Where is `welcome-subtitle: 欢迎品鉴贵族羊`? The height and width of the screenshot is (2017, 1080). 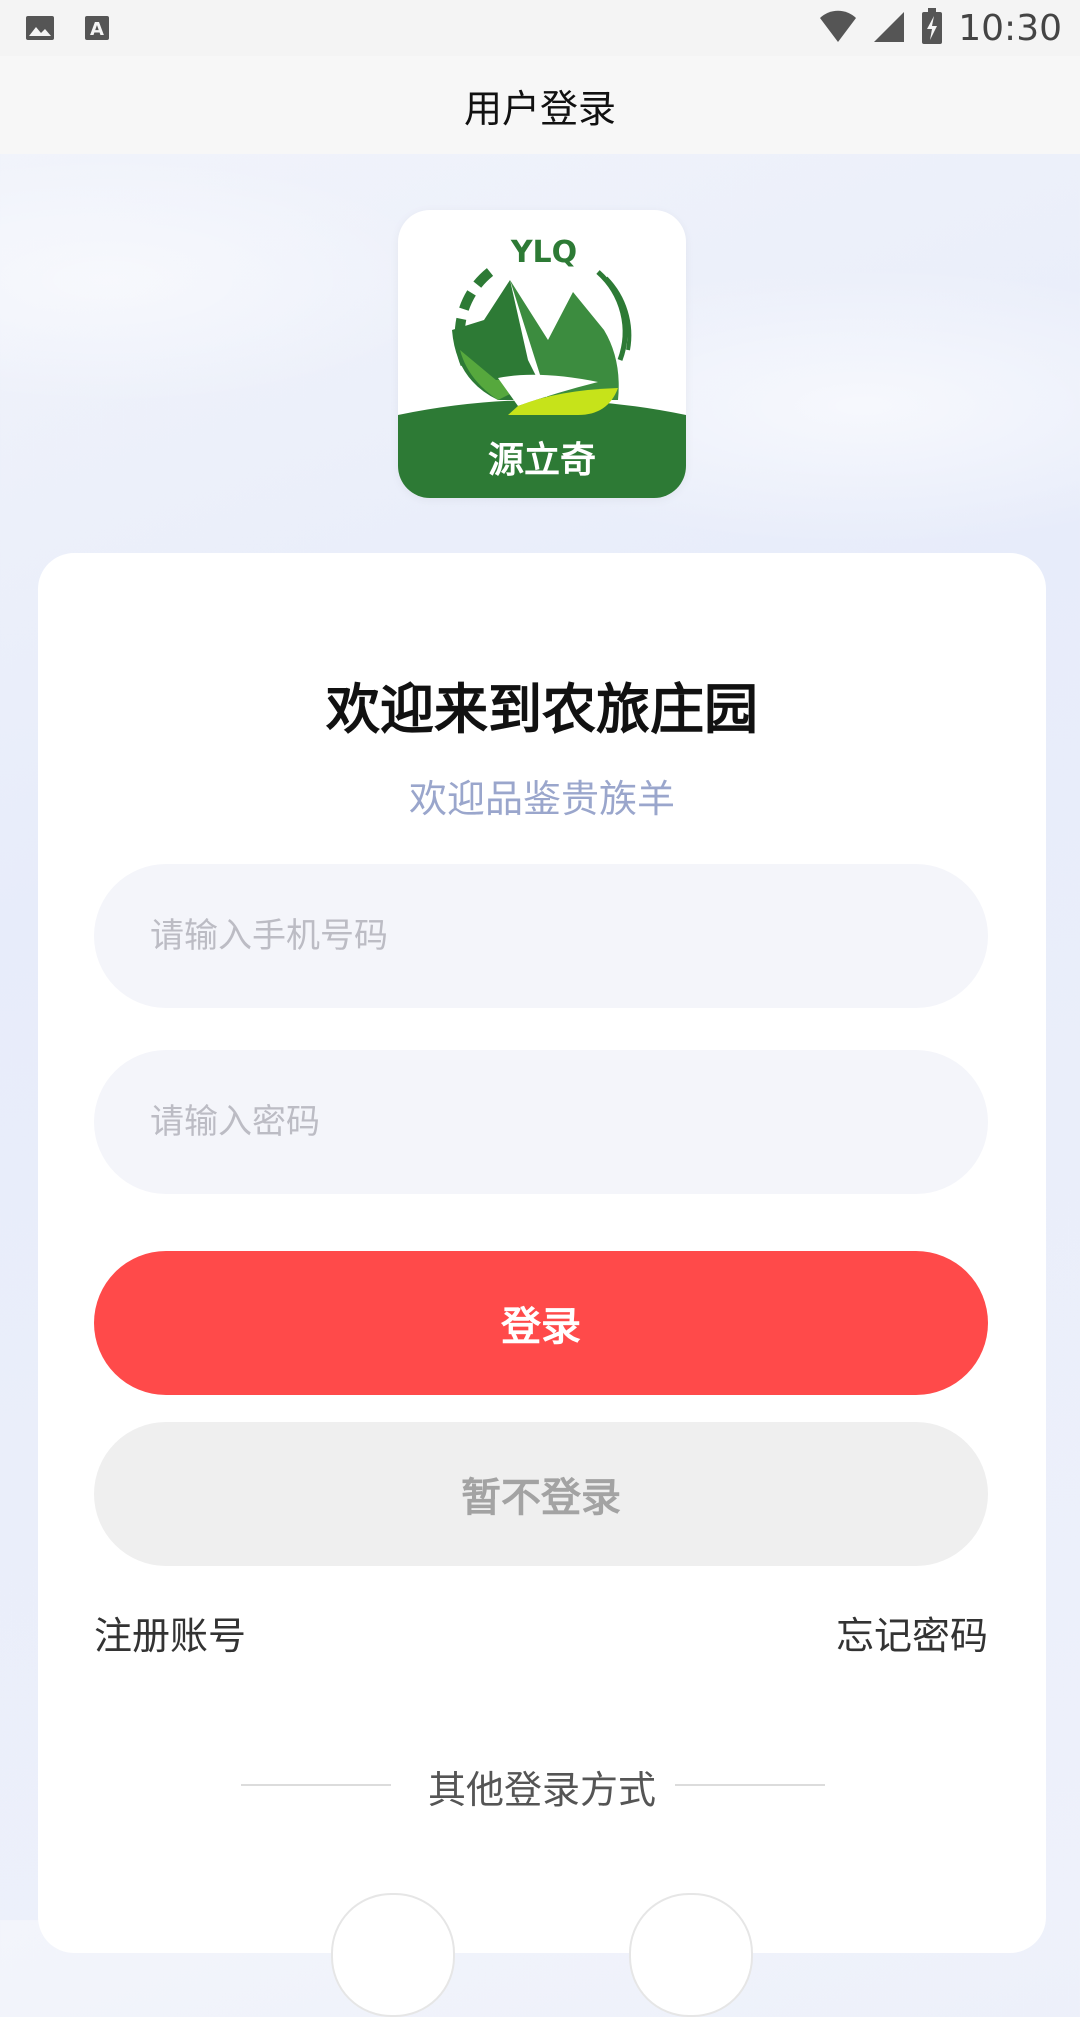 welcome-subtitle: 欢迎品鉴贵族羊 is located at coordinates (541, 799).